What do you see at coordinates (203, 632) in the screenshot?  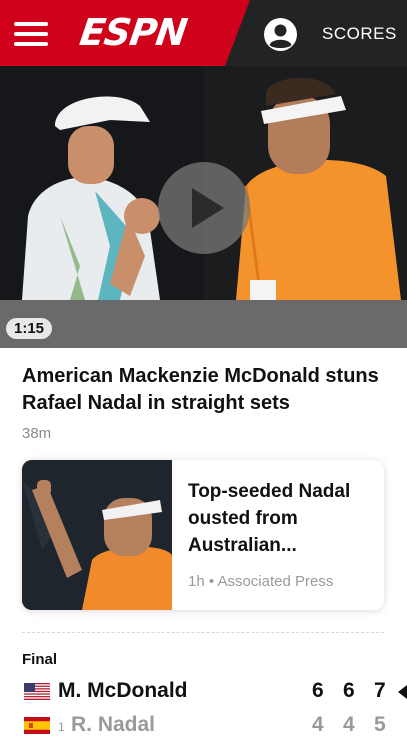 I see `section-divider` at bounding box center [203, 632].